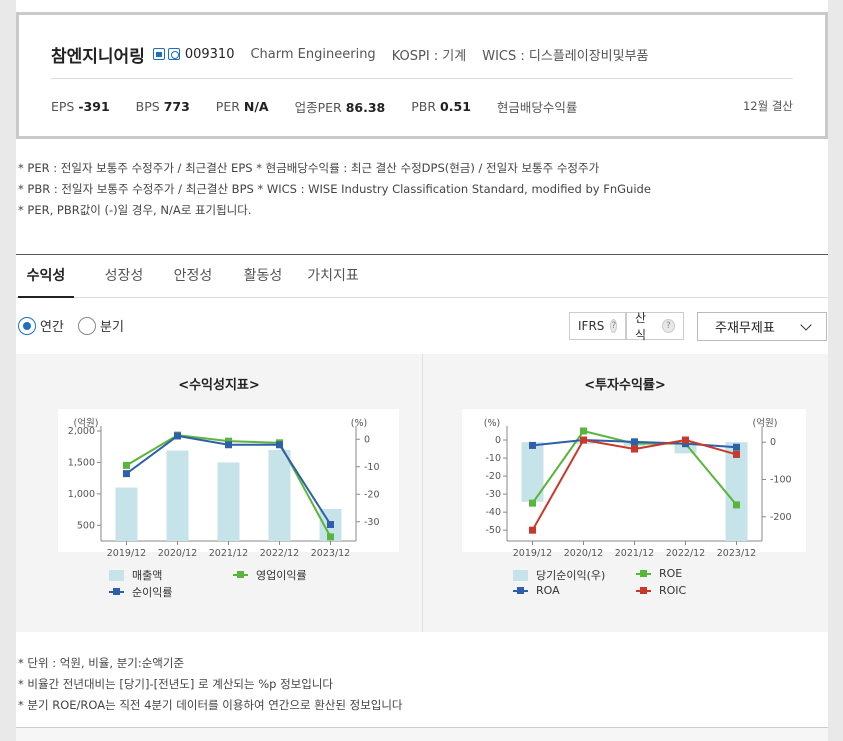 The height and width of the screenshot is (741, 843). I want to click on metric-per: PER N/A, so click(242, 106).